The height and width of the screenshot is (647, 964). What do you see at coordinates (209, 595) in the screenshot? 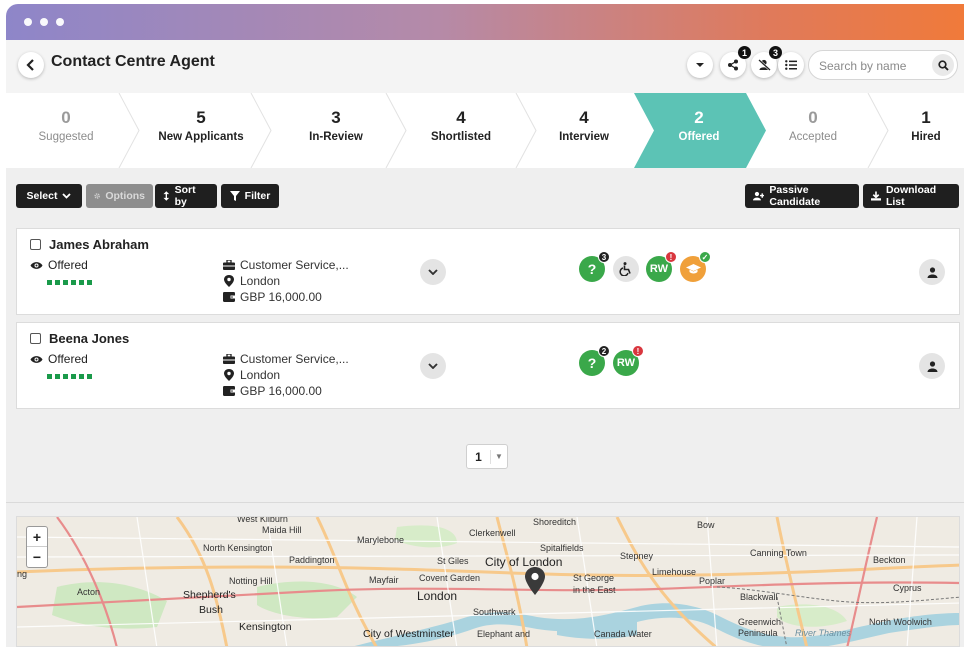
I see `map-label: Shepherd's` at bounding box center [209, 595].